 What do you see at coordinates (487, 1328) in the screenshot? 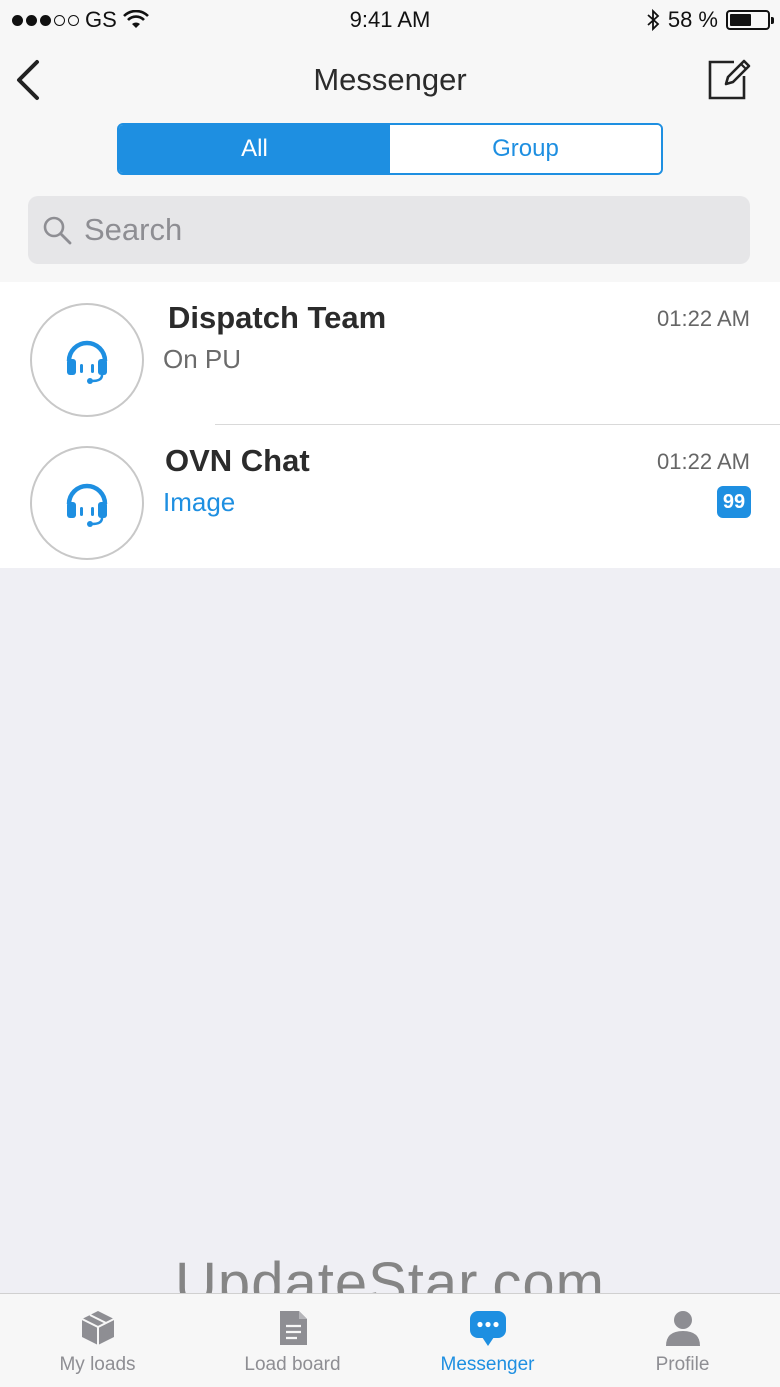
I see `chat-bubble-icon` at bounding box center [487, 1328].